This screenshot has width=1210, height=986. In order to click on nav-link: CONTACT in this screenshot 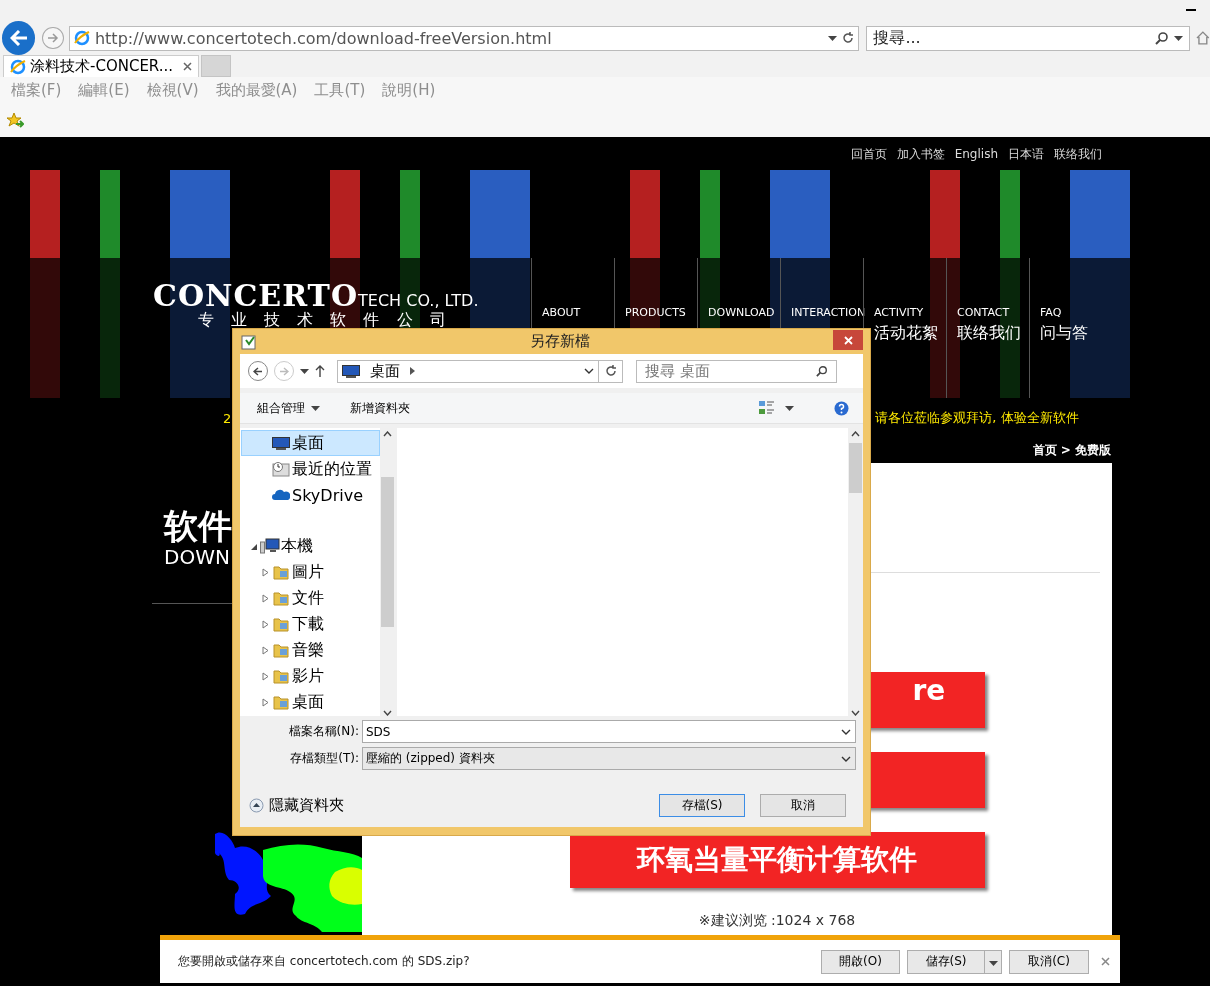, I will do `click(993, 312)`.